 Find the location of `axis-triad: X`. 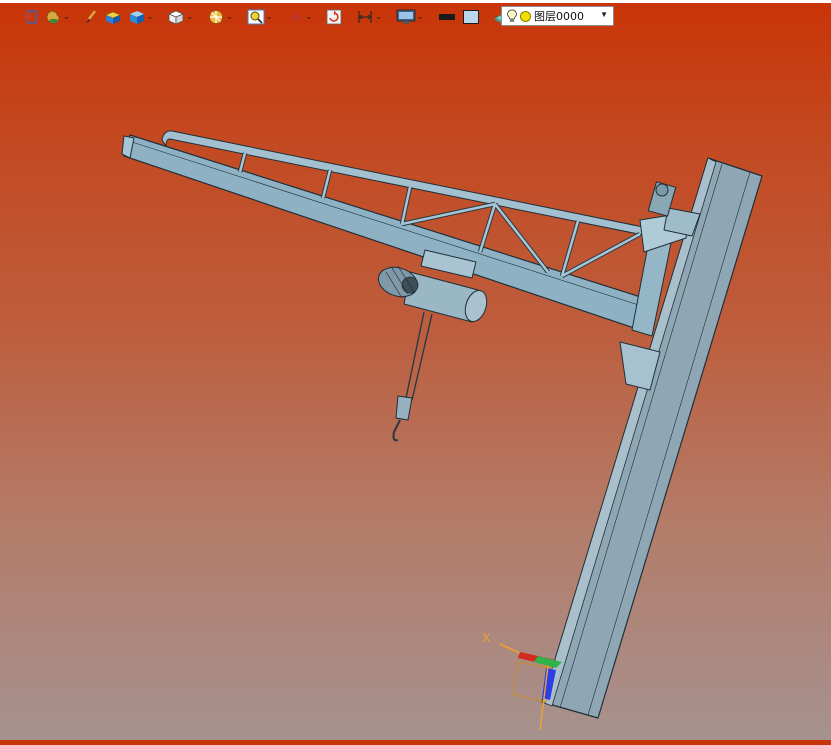

axis-triad: X is located at coordinates (522, 680).